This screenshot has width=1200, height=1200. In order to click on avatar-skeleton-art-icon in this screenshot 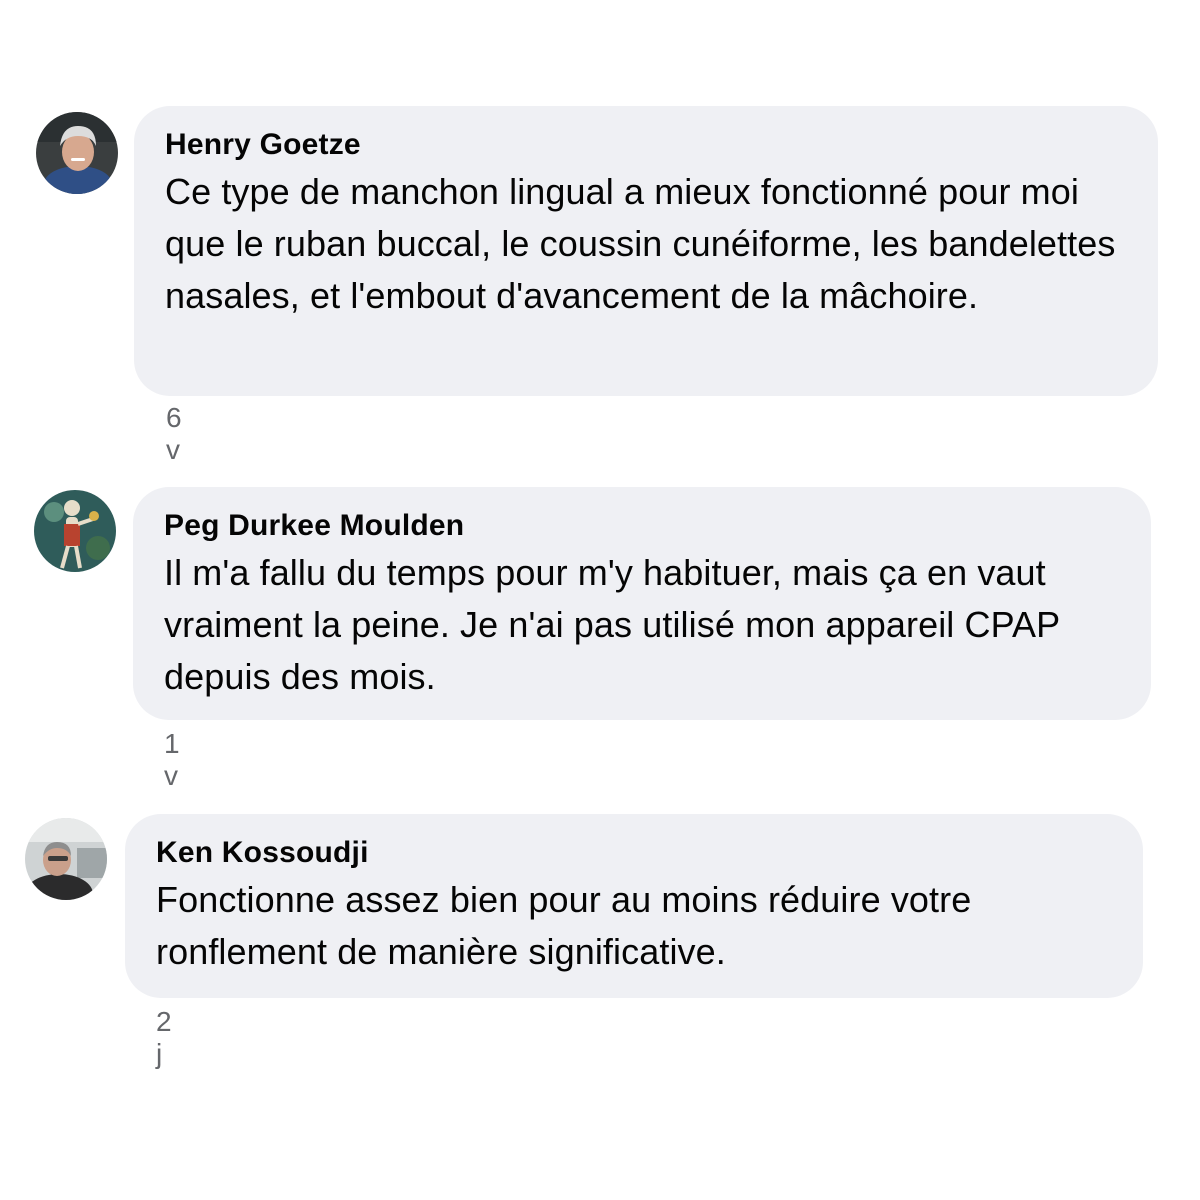, I will do `click(75, 531)`.